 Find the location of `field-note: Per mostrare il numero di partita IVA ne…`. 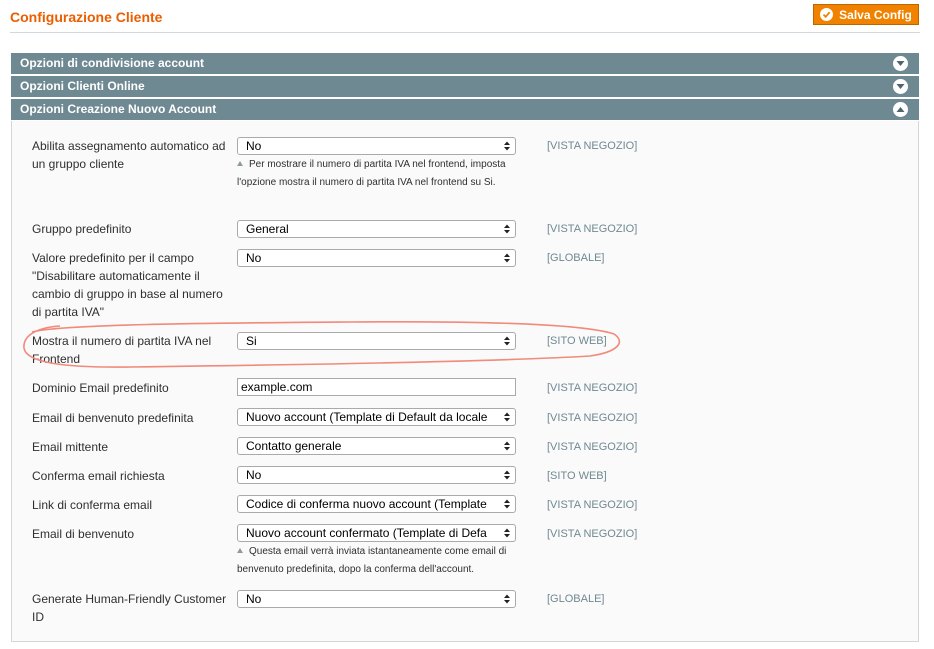

field-note: Per mostrare il numero di partita IVA ne… is located at coordinates (382, 174).